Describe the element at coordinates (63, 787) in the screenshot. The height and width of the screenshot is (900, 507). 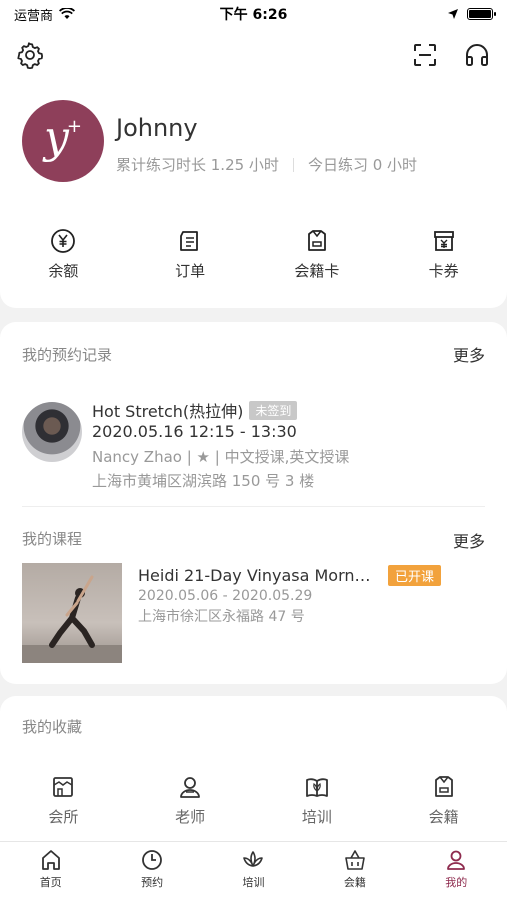
I see `studio-icon` at that location.